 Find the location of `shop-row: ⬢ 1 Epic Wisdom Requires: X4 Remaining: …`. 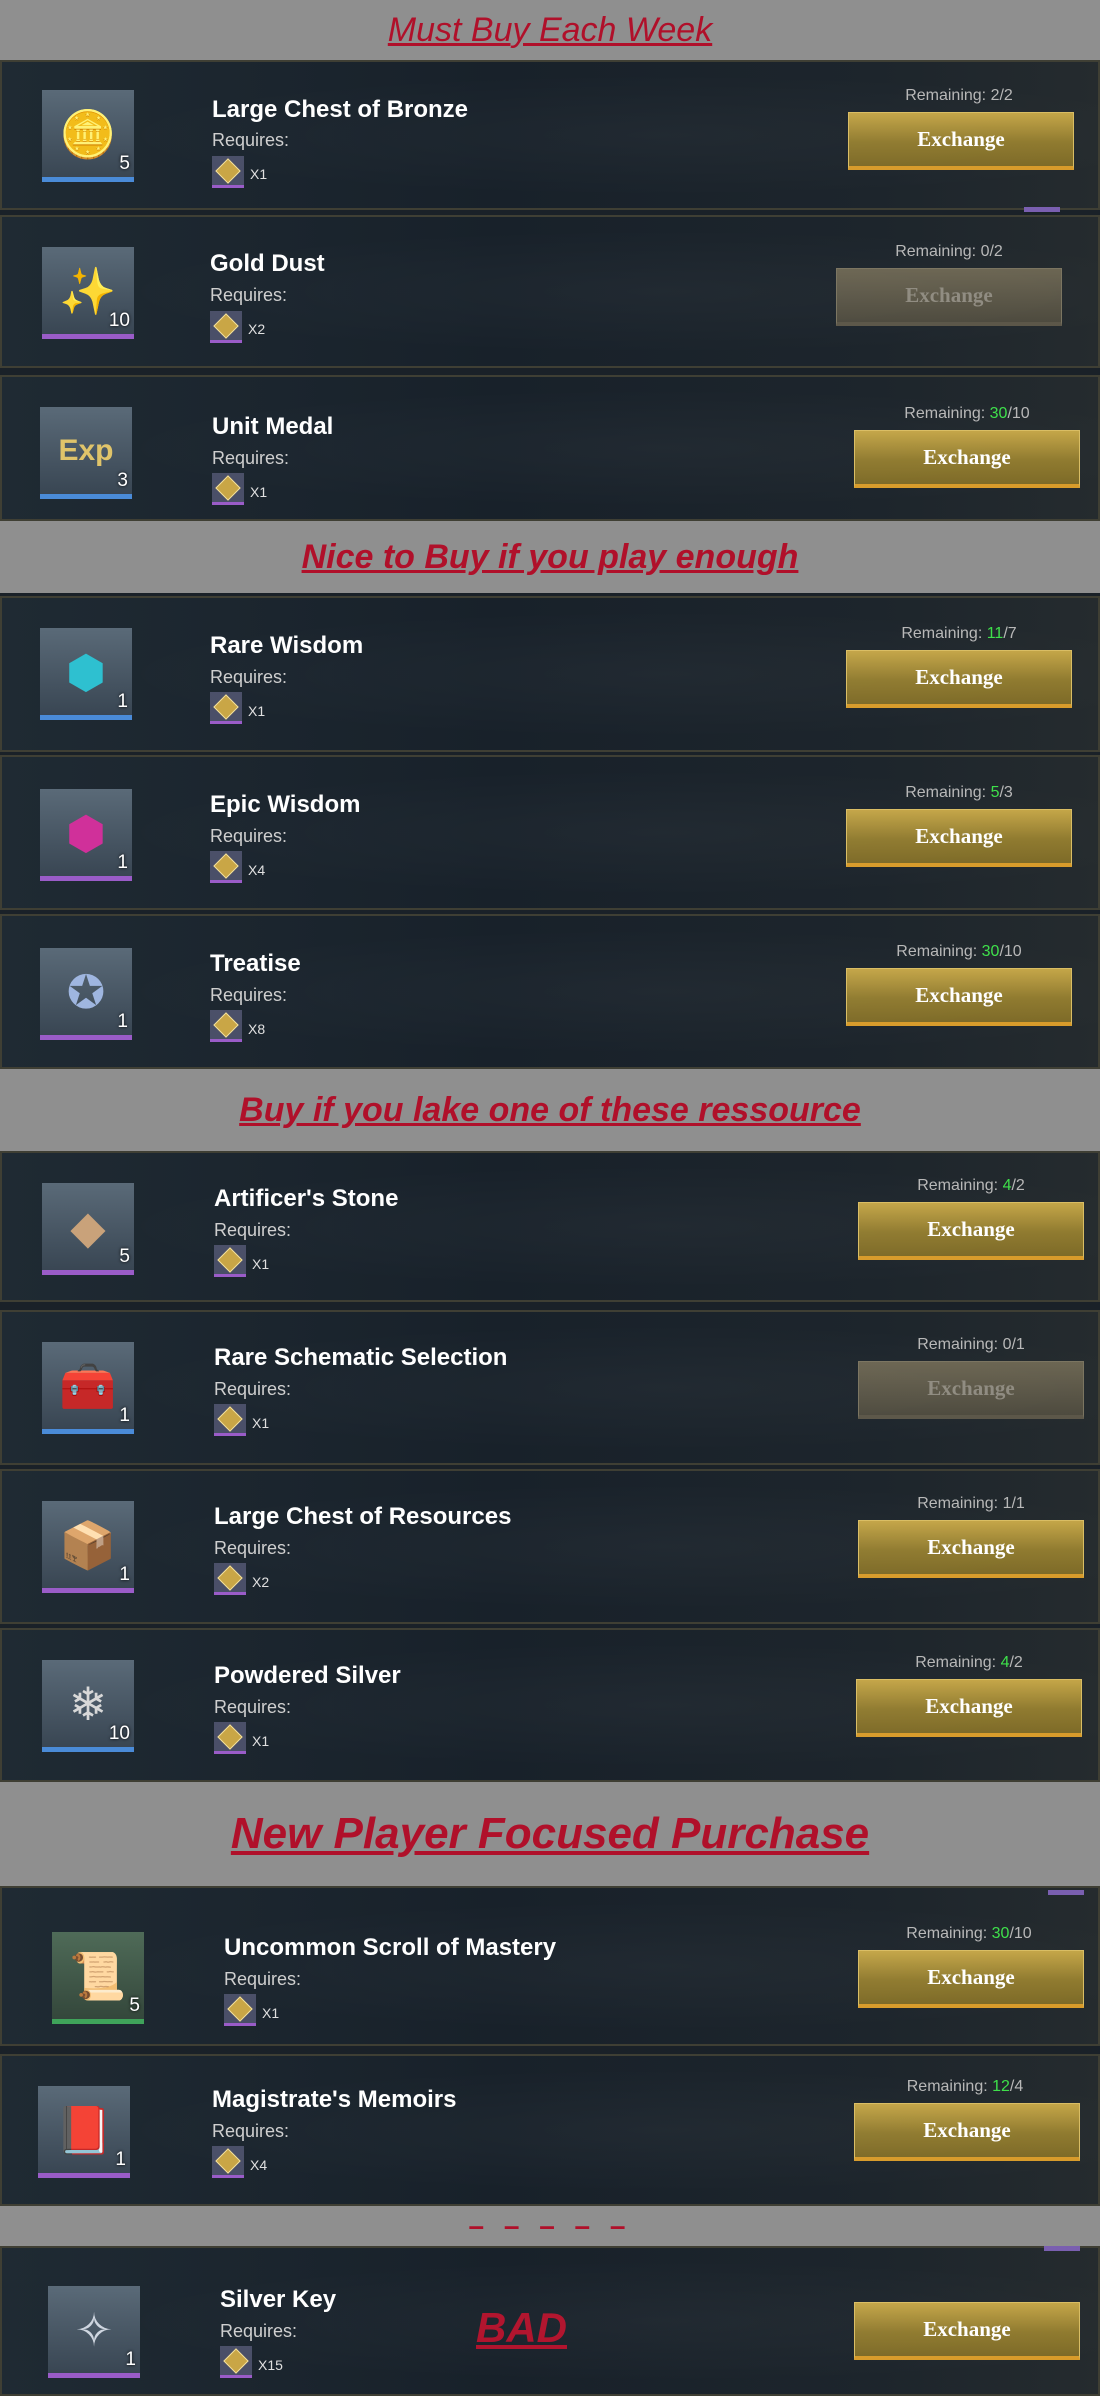

shop-row: ⬢ 1 Epic Wisdom Requires: X4 Remaining: … is located at coordinates (550, 832).